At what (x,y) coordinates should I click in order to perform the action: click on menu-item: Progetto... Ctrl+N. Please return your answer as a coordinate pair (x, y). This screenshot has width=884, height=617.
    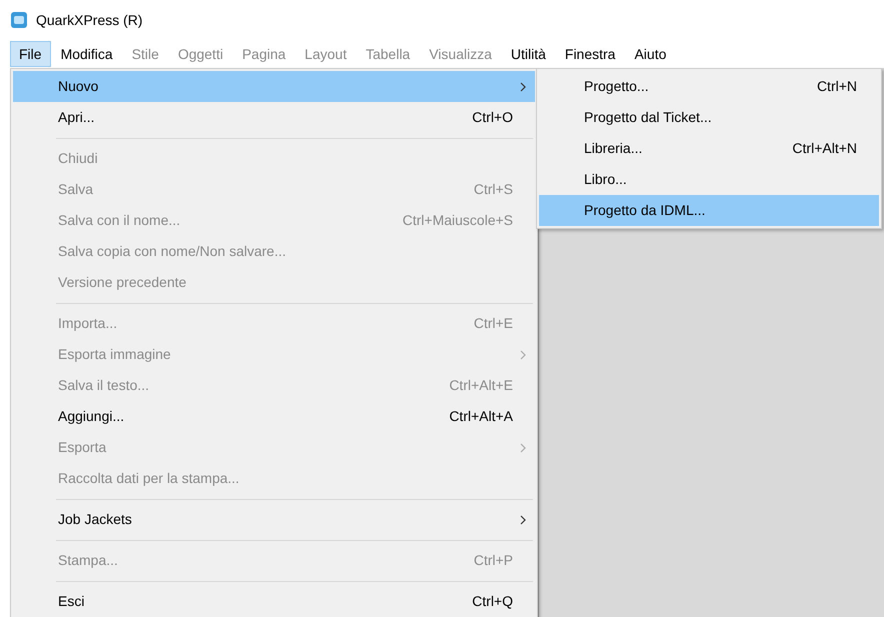
    Looking at the image, I should click on (709, 86).